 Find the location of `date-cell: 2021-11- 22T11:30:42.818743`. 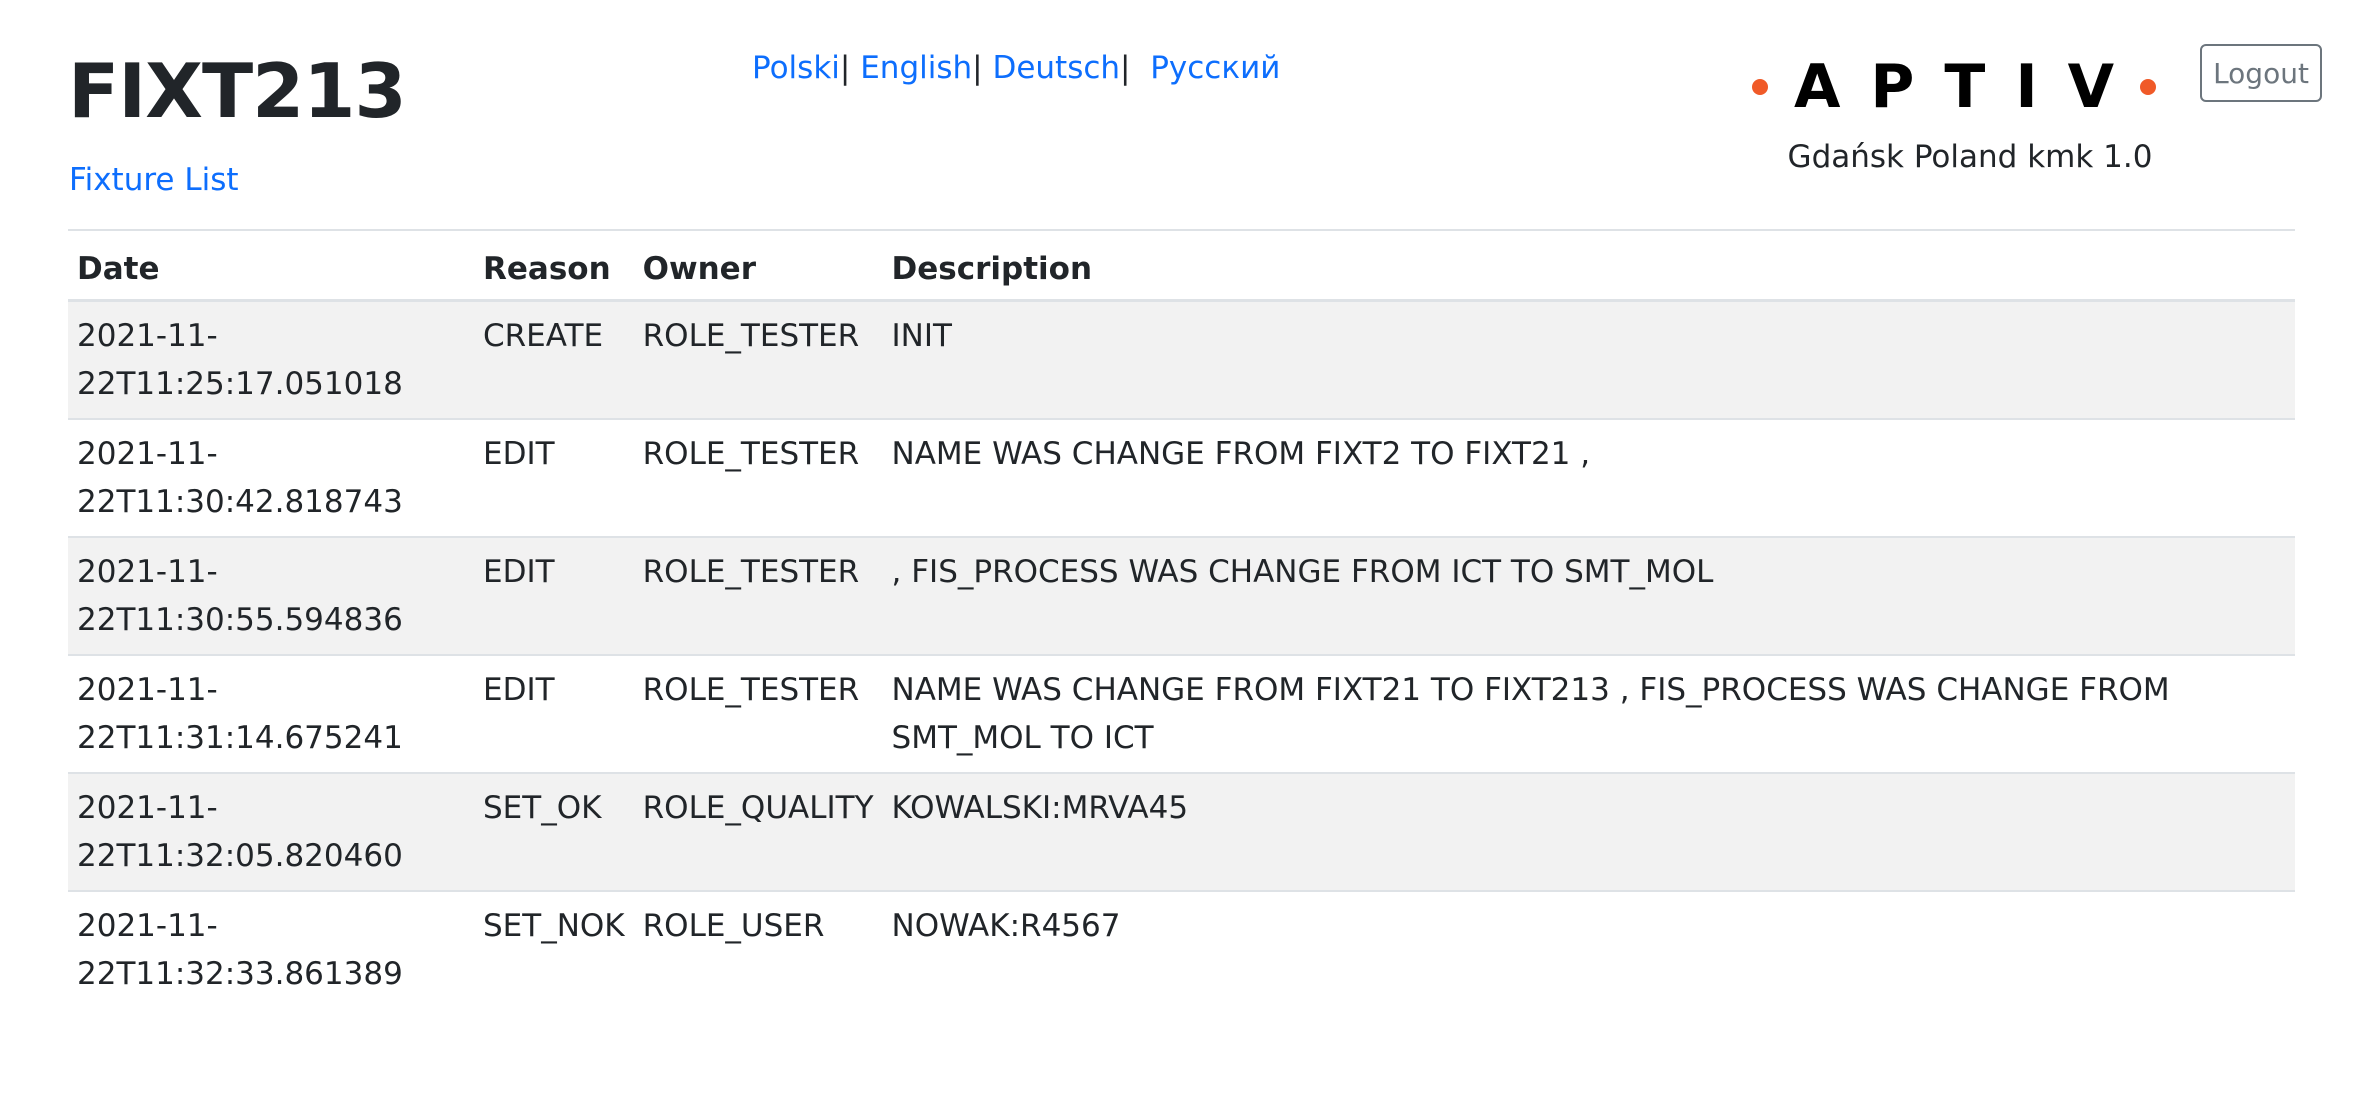

date-cell: 2021-11- 22T11:30:42.818743 is located at coordinates (271, 477).